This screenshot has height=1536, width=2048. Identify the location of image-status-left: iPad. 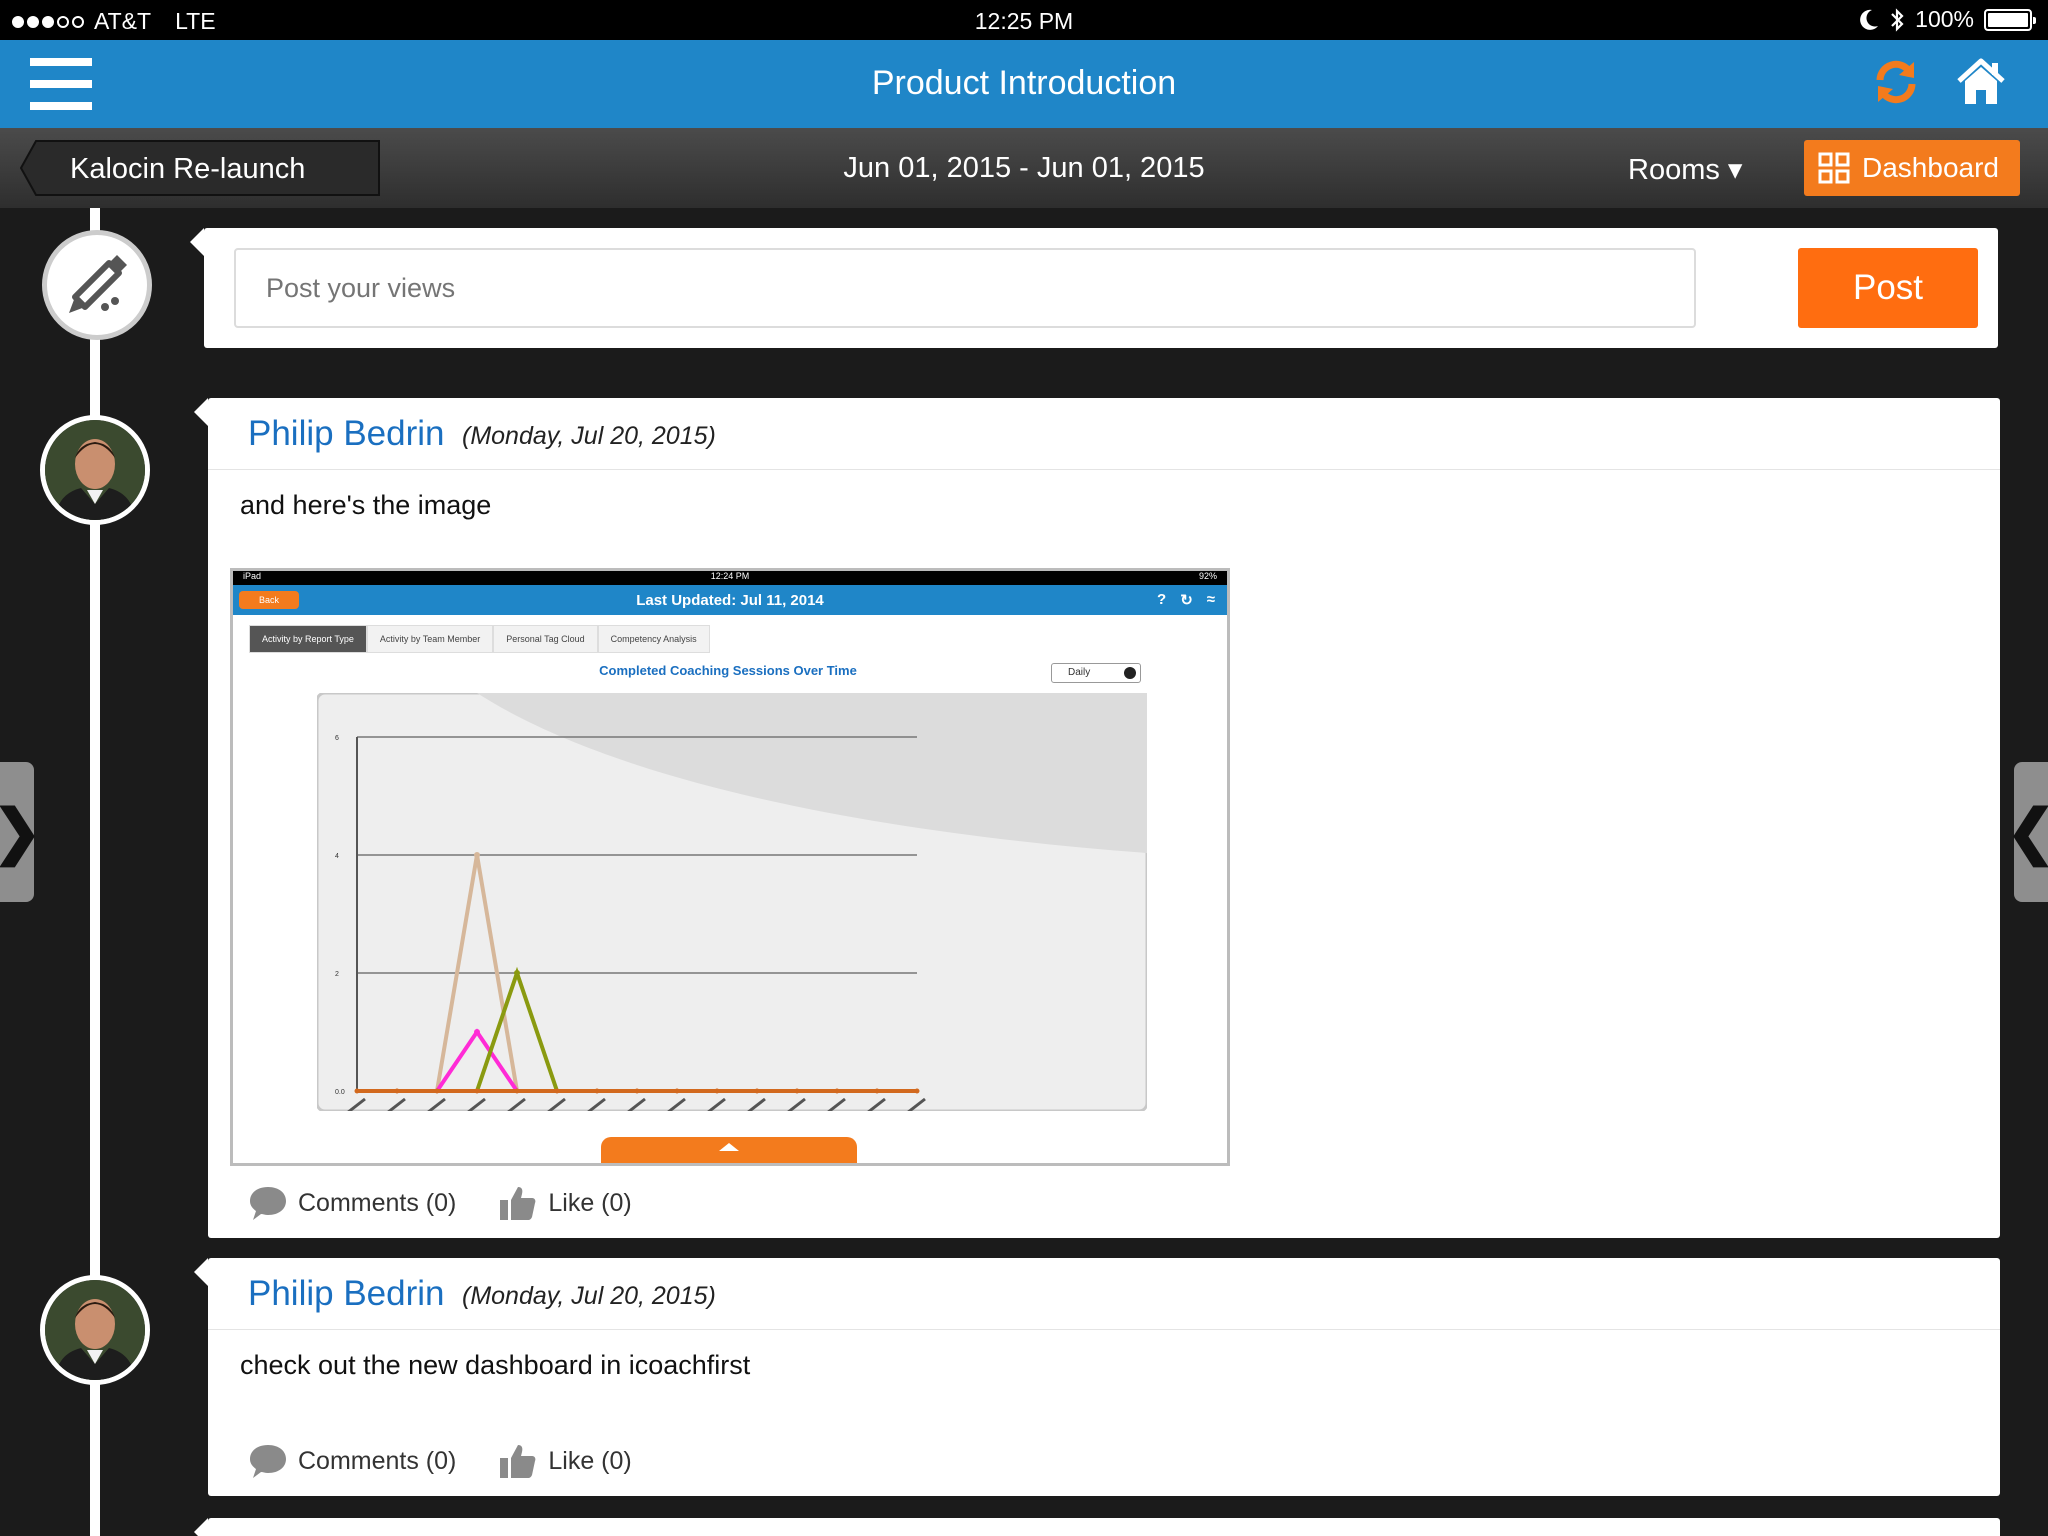
(252, 576).